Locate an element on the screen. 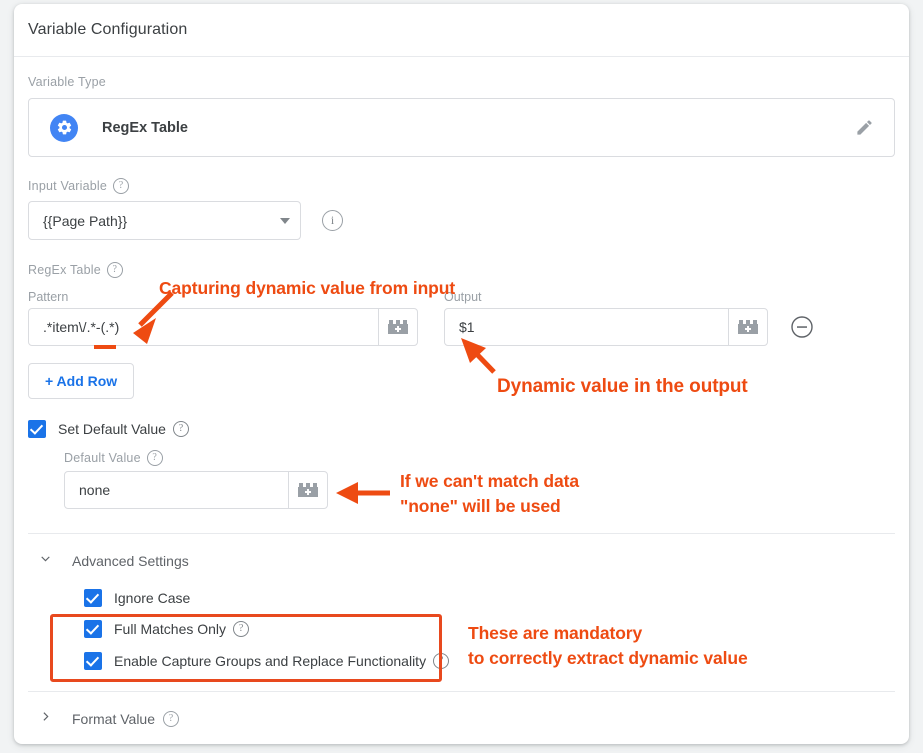 This screenshot has width=923, height=753. advanced-settings-header: Advanced Settings is located at coordinates (461, 551).